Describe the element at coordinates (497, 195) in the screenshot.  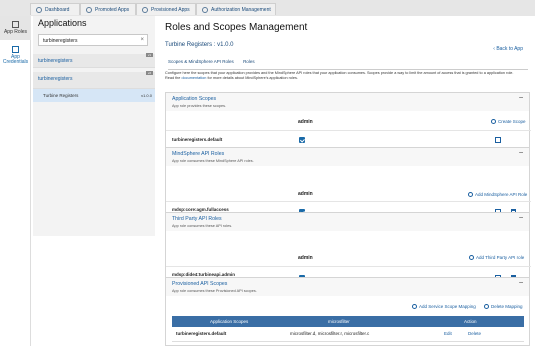
I see `add-mindsphere-role-button: Add MindSphere API Role` at that location.